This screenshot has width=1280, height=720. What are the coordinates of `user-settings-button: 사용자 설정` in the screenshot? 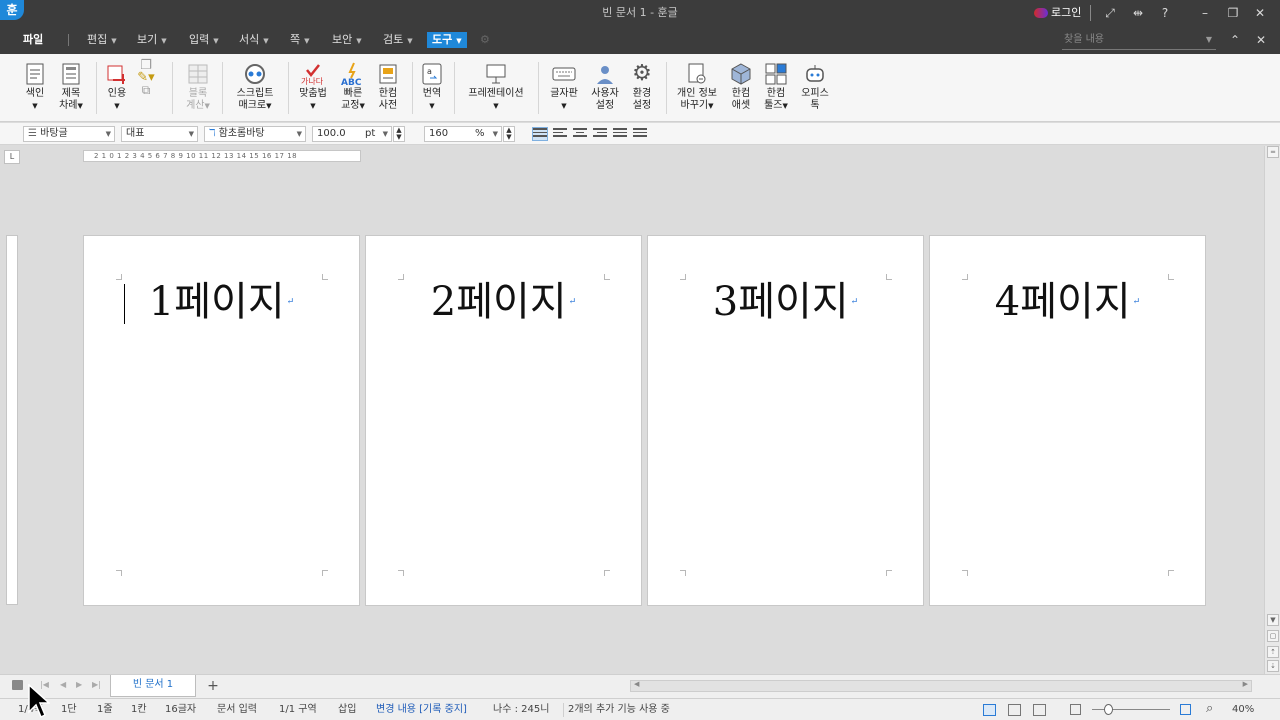 It's located at (605, 87).